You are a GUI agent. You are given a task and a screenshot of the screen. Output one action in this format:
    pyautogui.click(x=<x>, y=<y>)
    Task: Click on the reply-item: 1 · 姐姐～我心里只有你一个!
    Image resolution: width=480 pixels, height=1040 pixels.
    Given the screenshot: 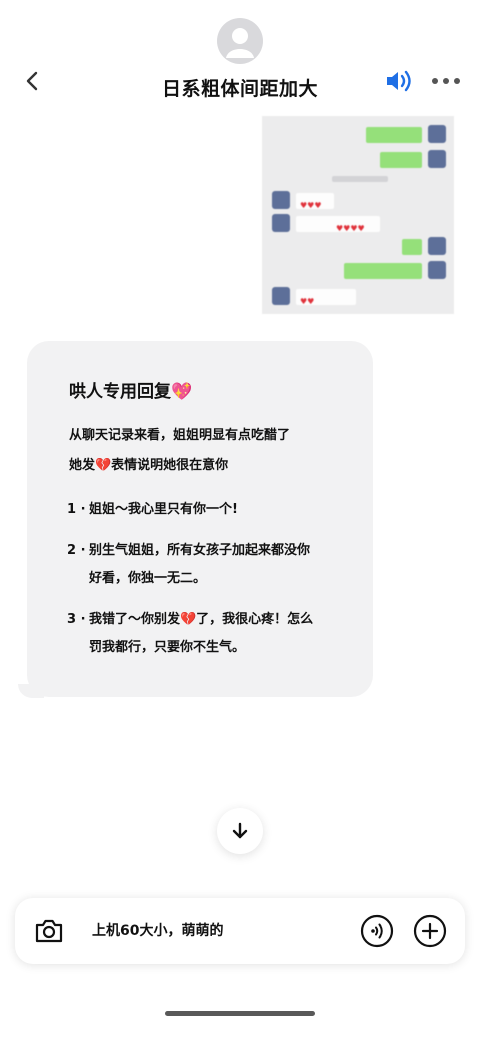 What is the action you would take?
    pyautogui.click(x=212, y=510)
    